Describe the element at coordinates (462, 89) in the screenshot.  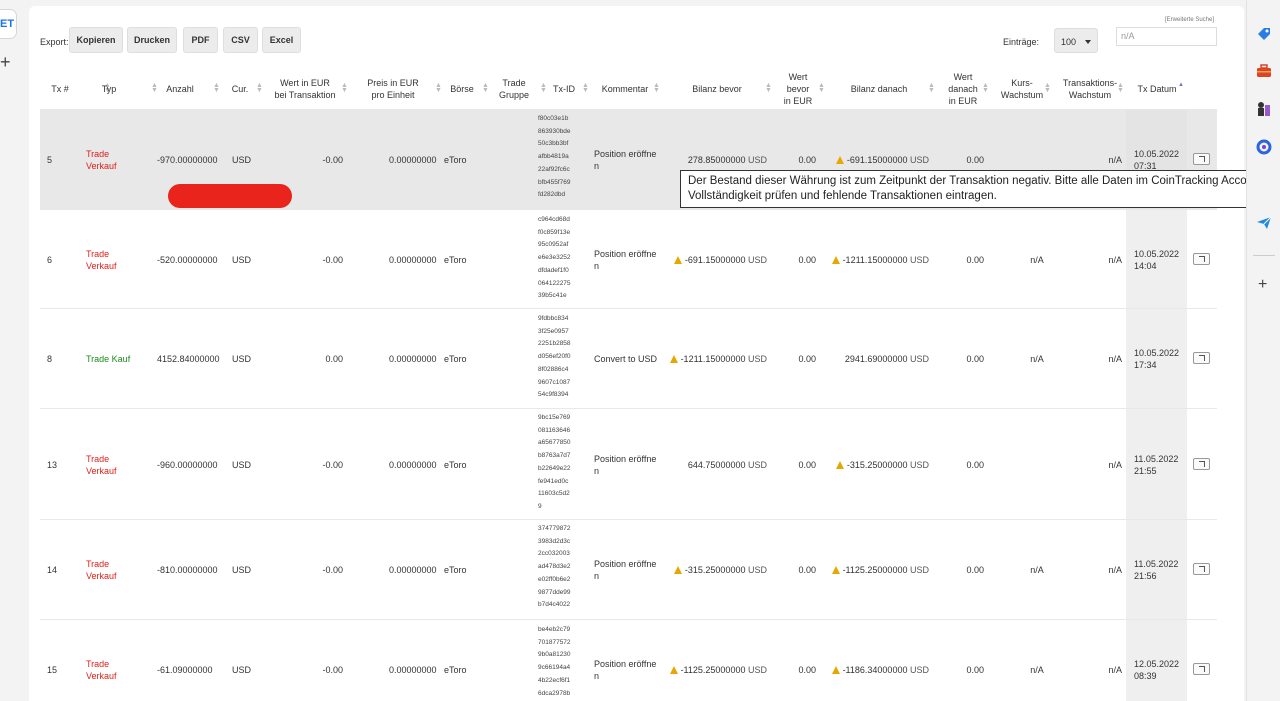
I see `col-boerse: Börse` at that location.